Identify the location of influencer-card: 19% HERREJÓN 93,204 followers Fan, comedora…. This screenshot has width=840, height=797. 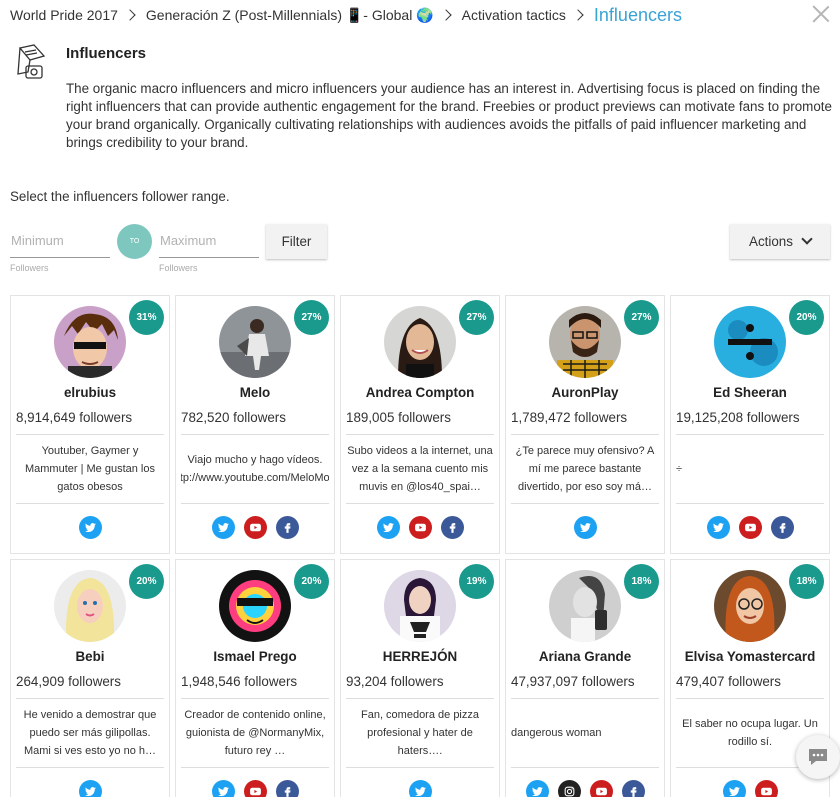
(420, 678).